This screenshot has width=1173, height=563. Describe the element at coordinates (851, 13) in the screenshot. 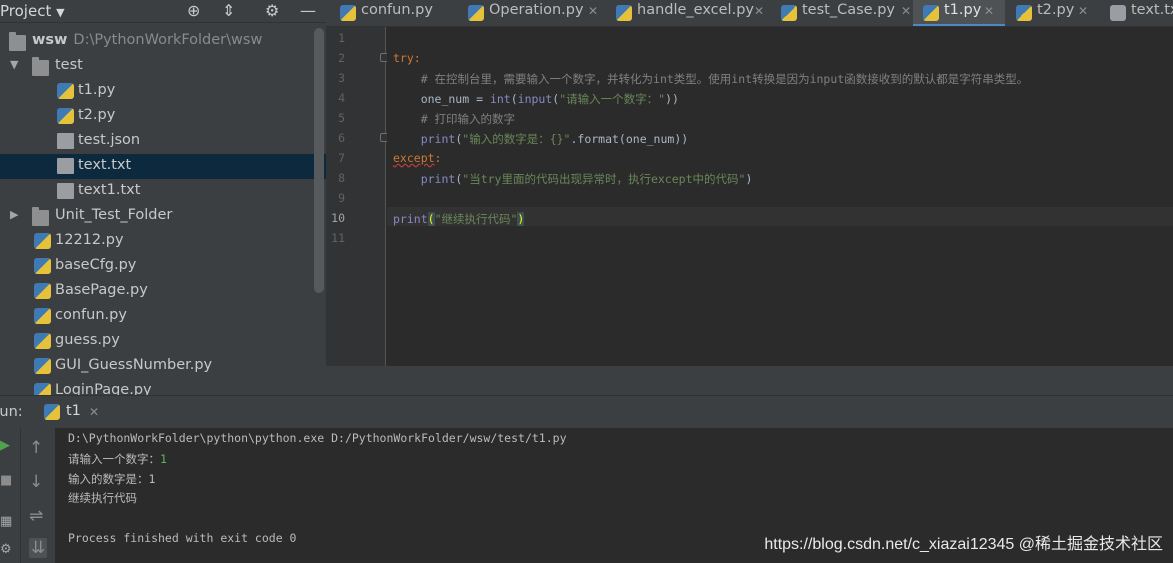

I see `tab-test-case-py: test_Case.py ✕` at that location.